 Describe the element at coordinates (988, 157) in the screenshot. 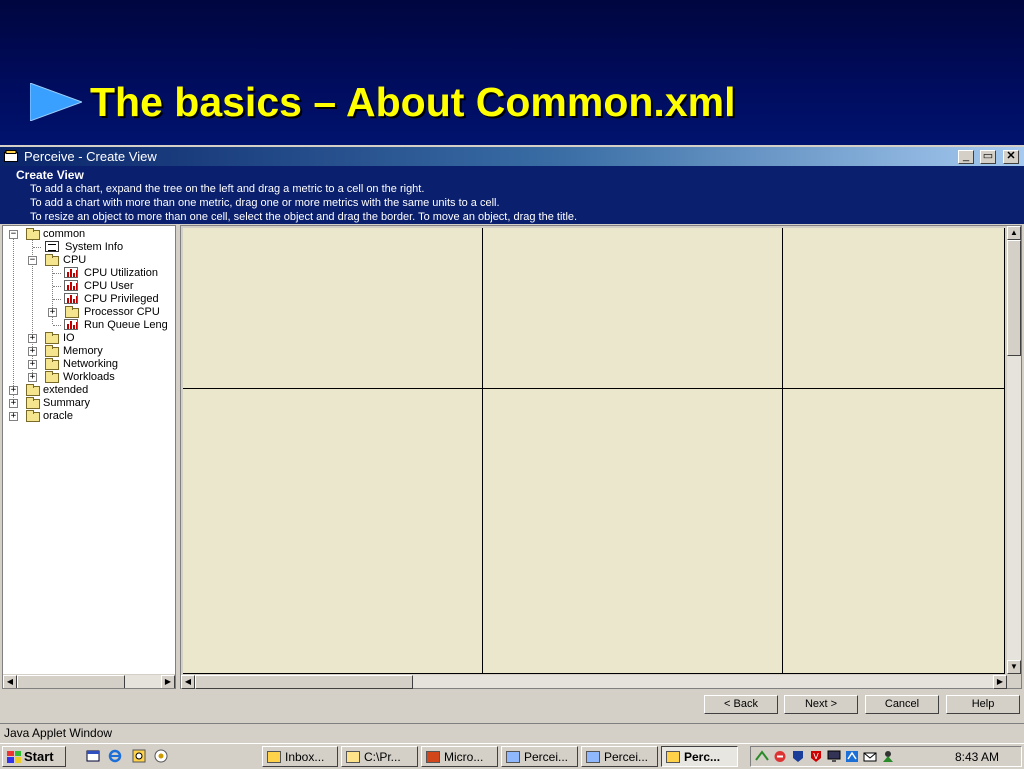

I see `maximize-button: ▭` at that location.